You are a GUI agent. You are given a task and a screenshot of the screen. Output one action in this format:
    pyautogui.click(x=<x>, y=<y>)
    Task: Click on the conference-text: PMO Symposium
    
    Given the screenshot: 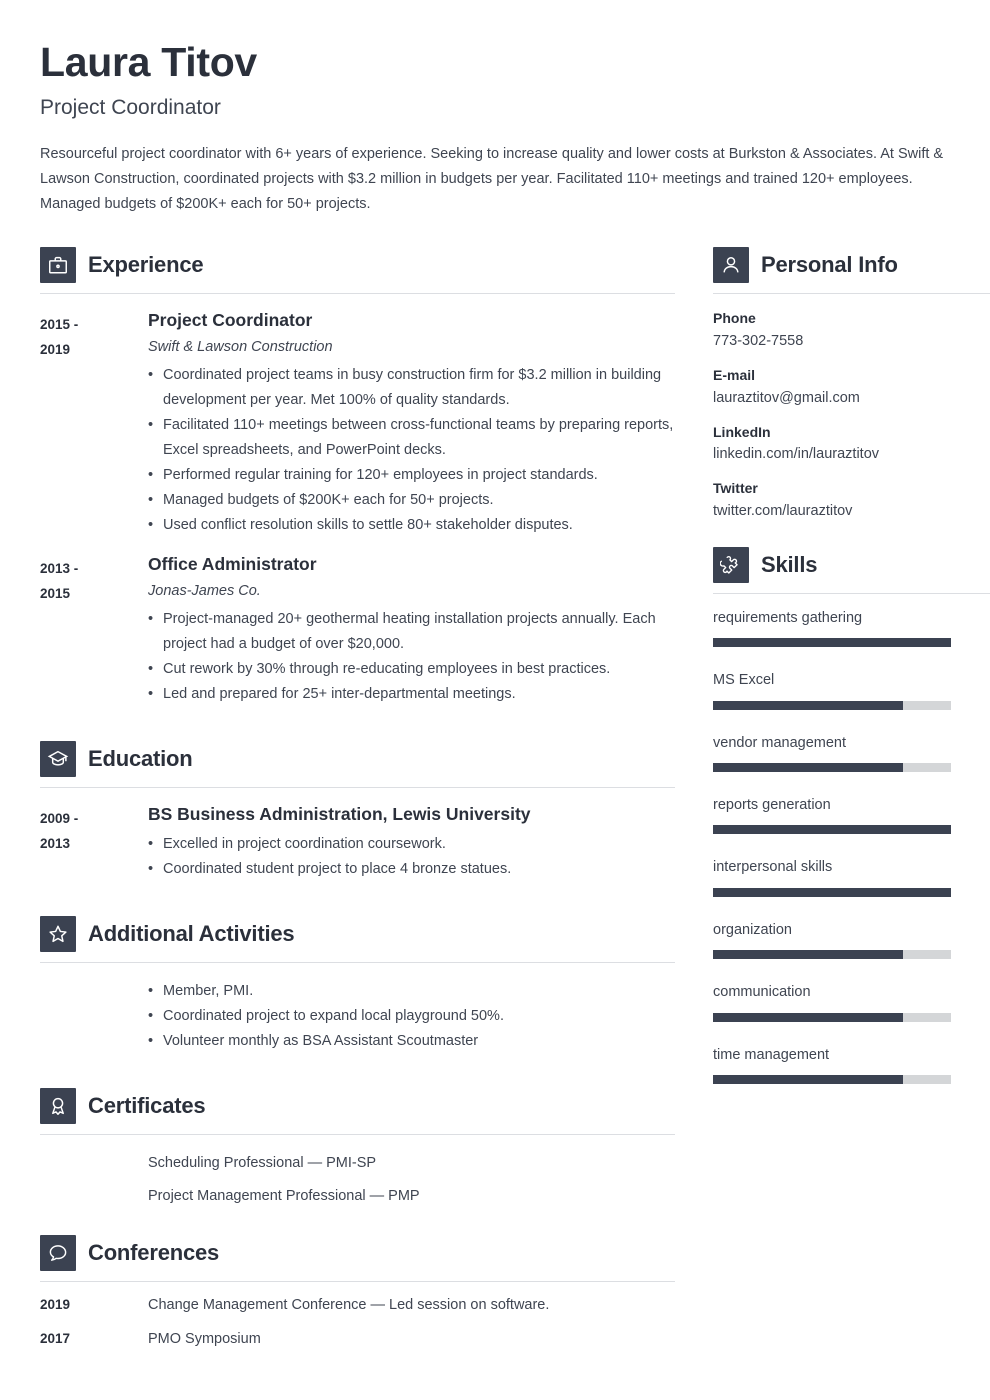 What is the action you would take?
    pyautogui.click(x=204, y=1338)
    